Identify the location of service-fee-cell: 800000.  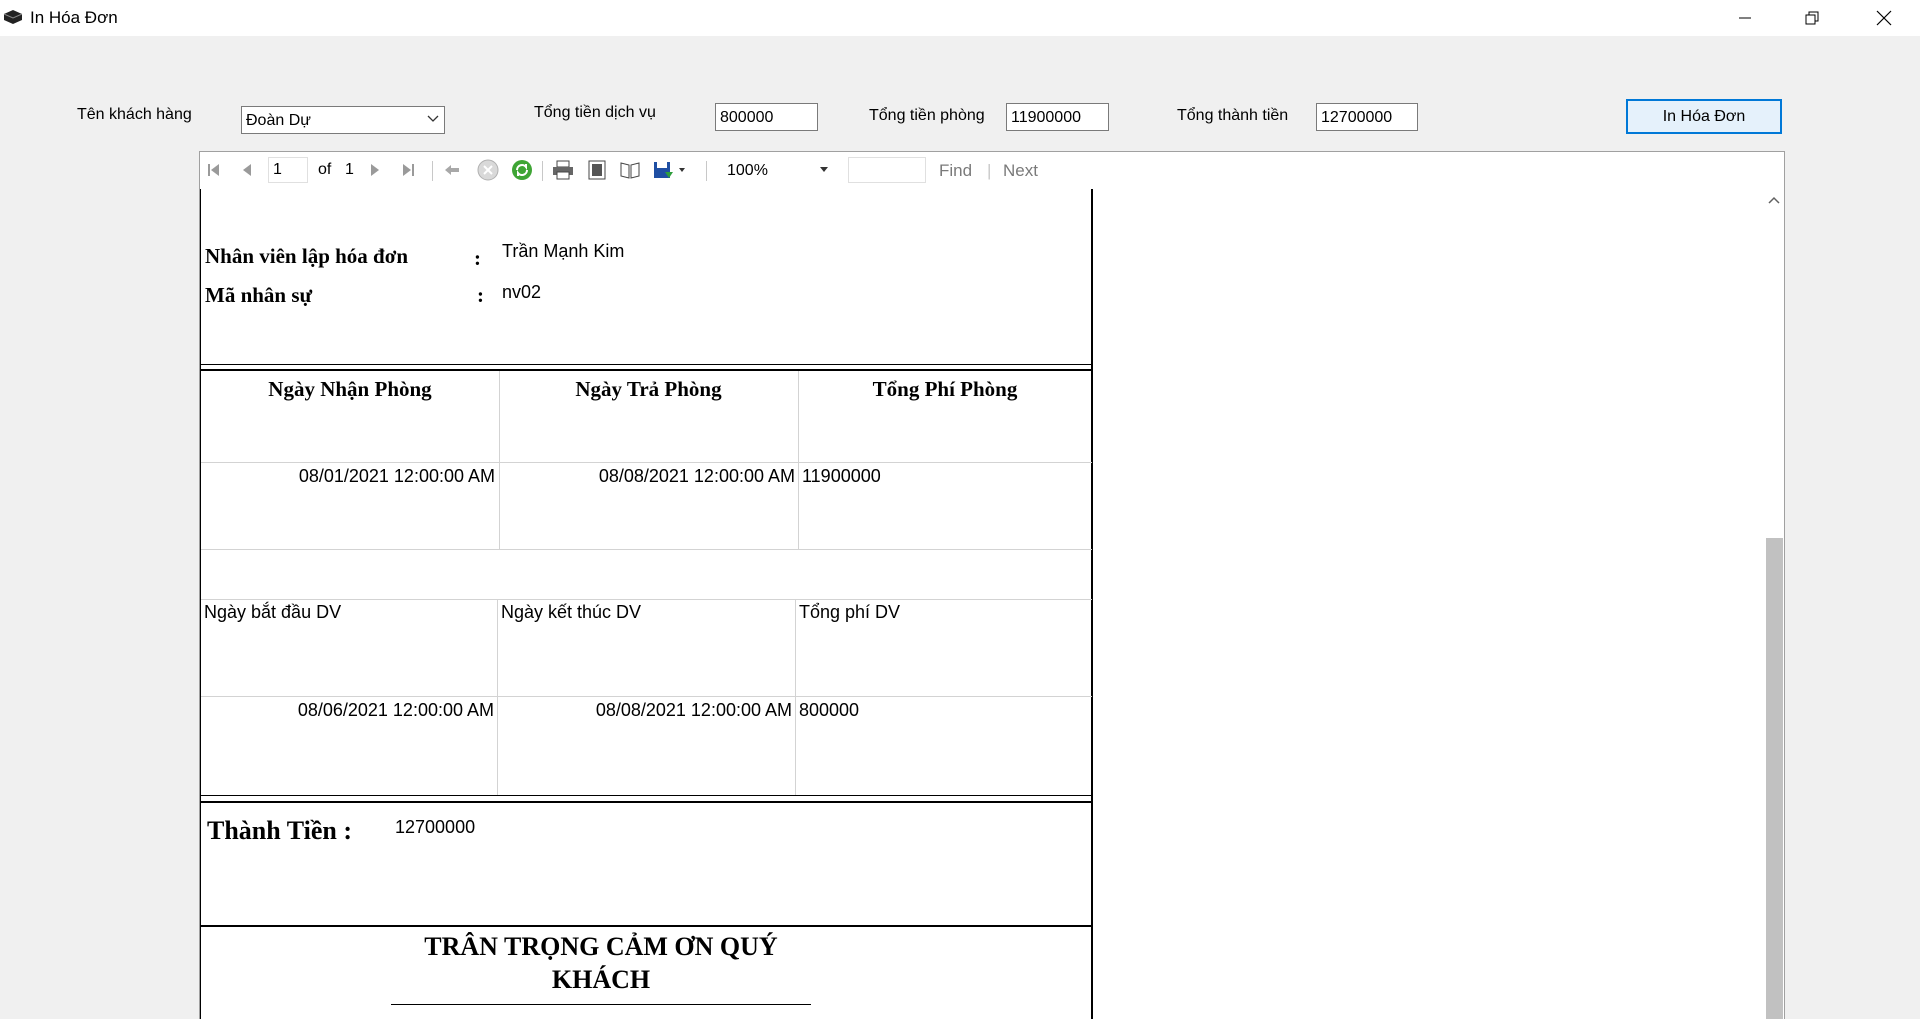
(829, 710).